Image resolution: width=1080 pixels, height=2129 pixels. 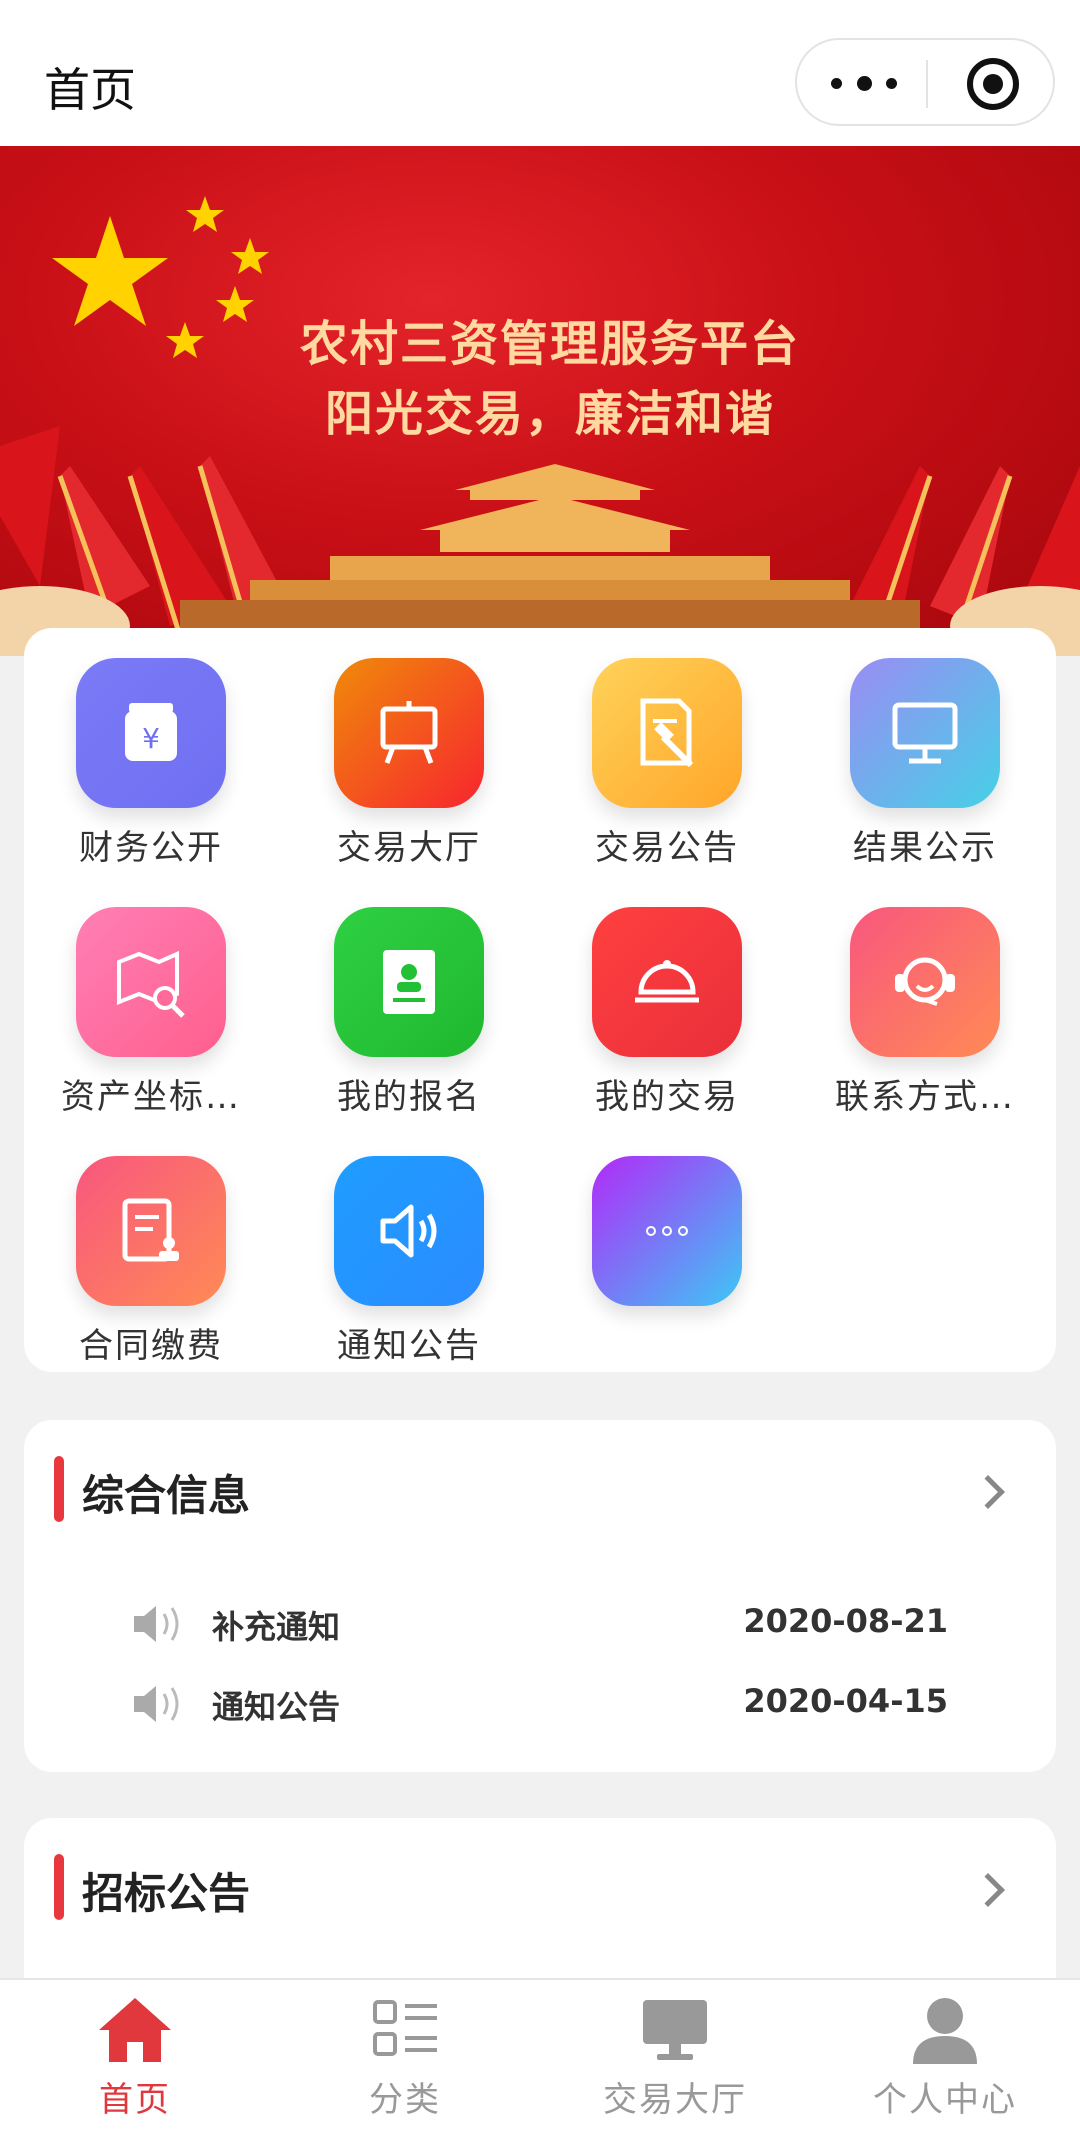 What do you see at coordinates (667, 1097) in the screenshot?
I see `grid-item-label: 我的交易` at bounding box center [667, 1097].